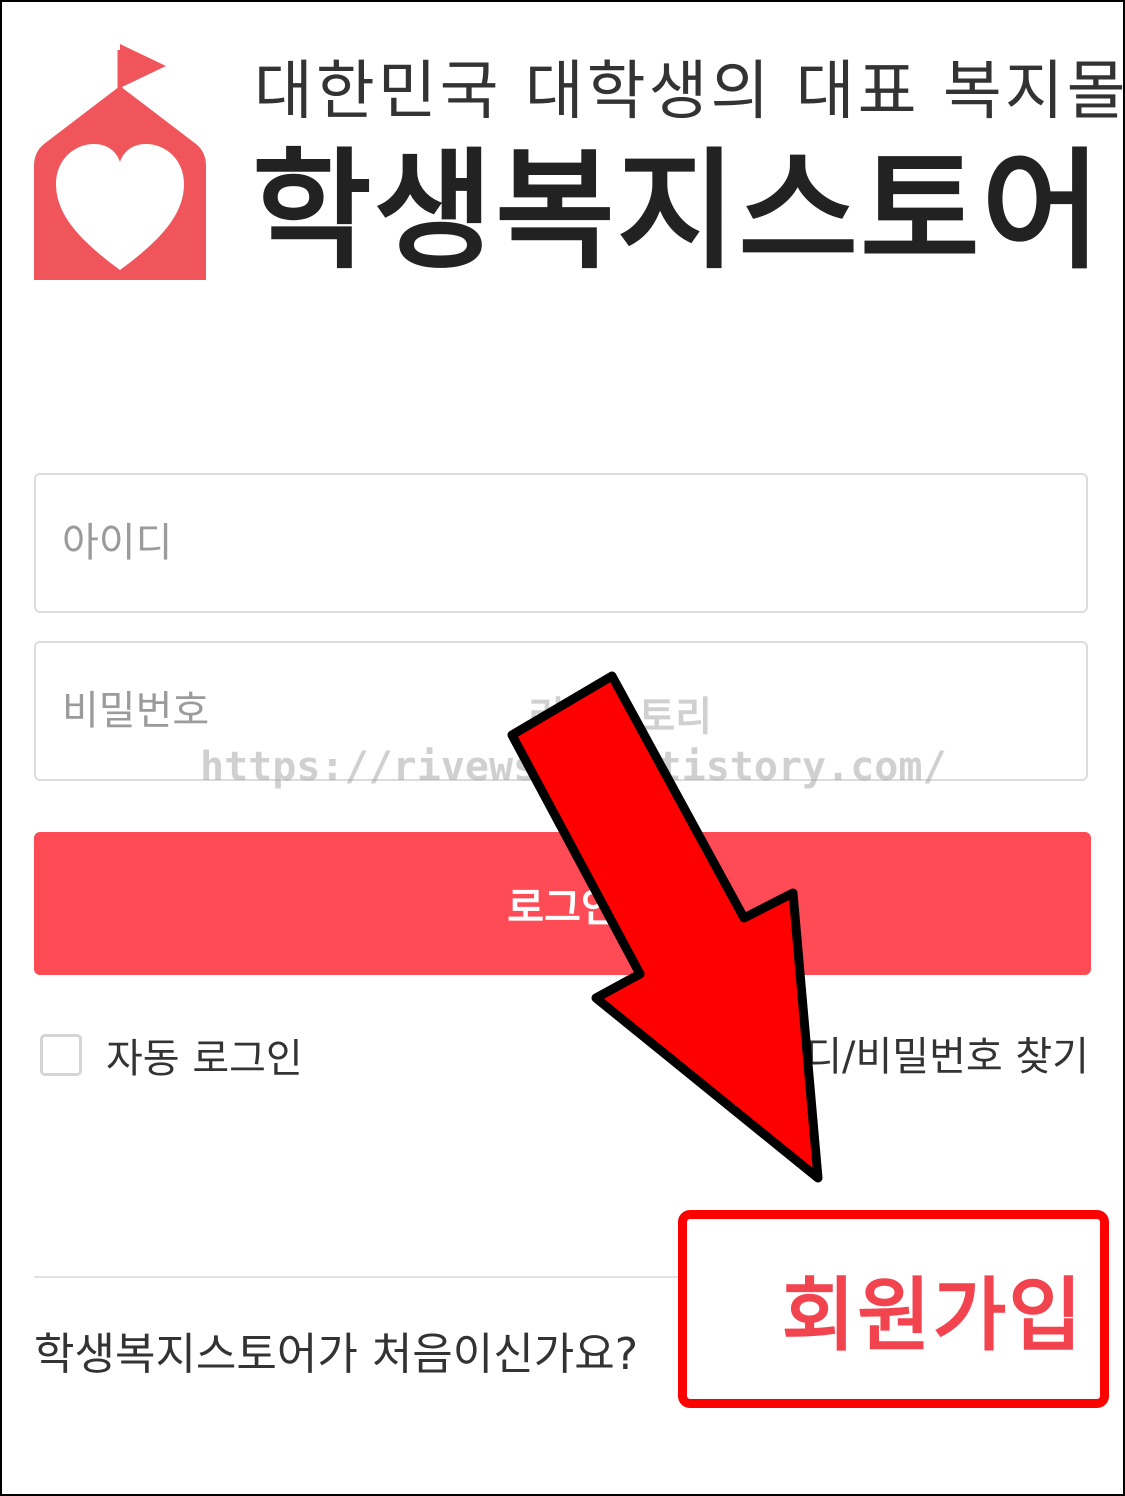  What do you see at coordinates (61, 1055) in the screenshot?
I see `auto-login-checkbox` at bounding box center [61, 1055].